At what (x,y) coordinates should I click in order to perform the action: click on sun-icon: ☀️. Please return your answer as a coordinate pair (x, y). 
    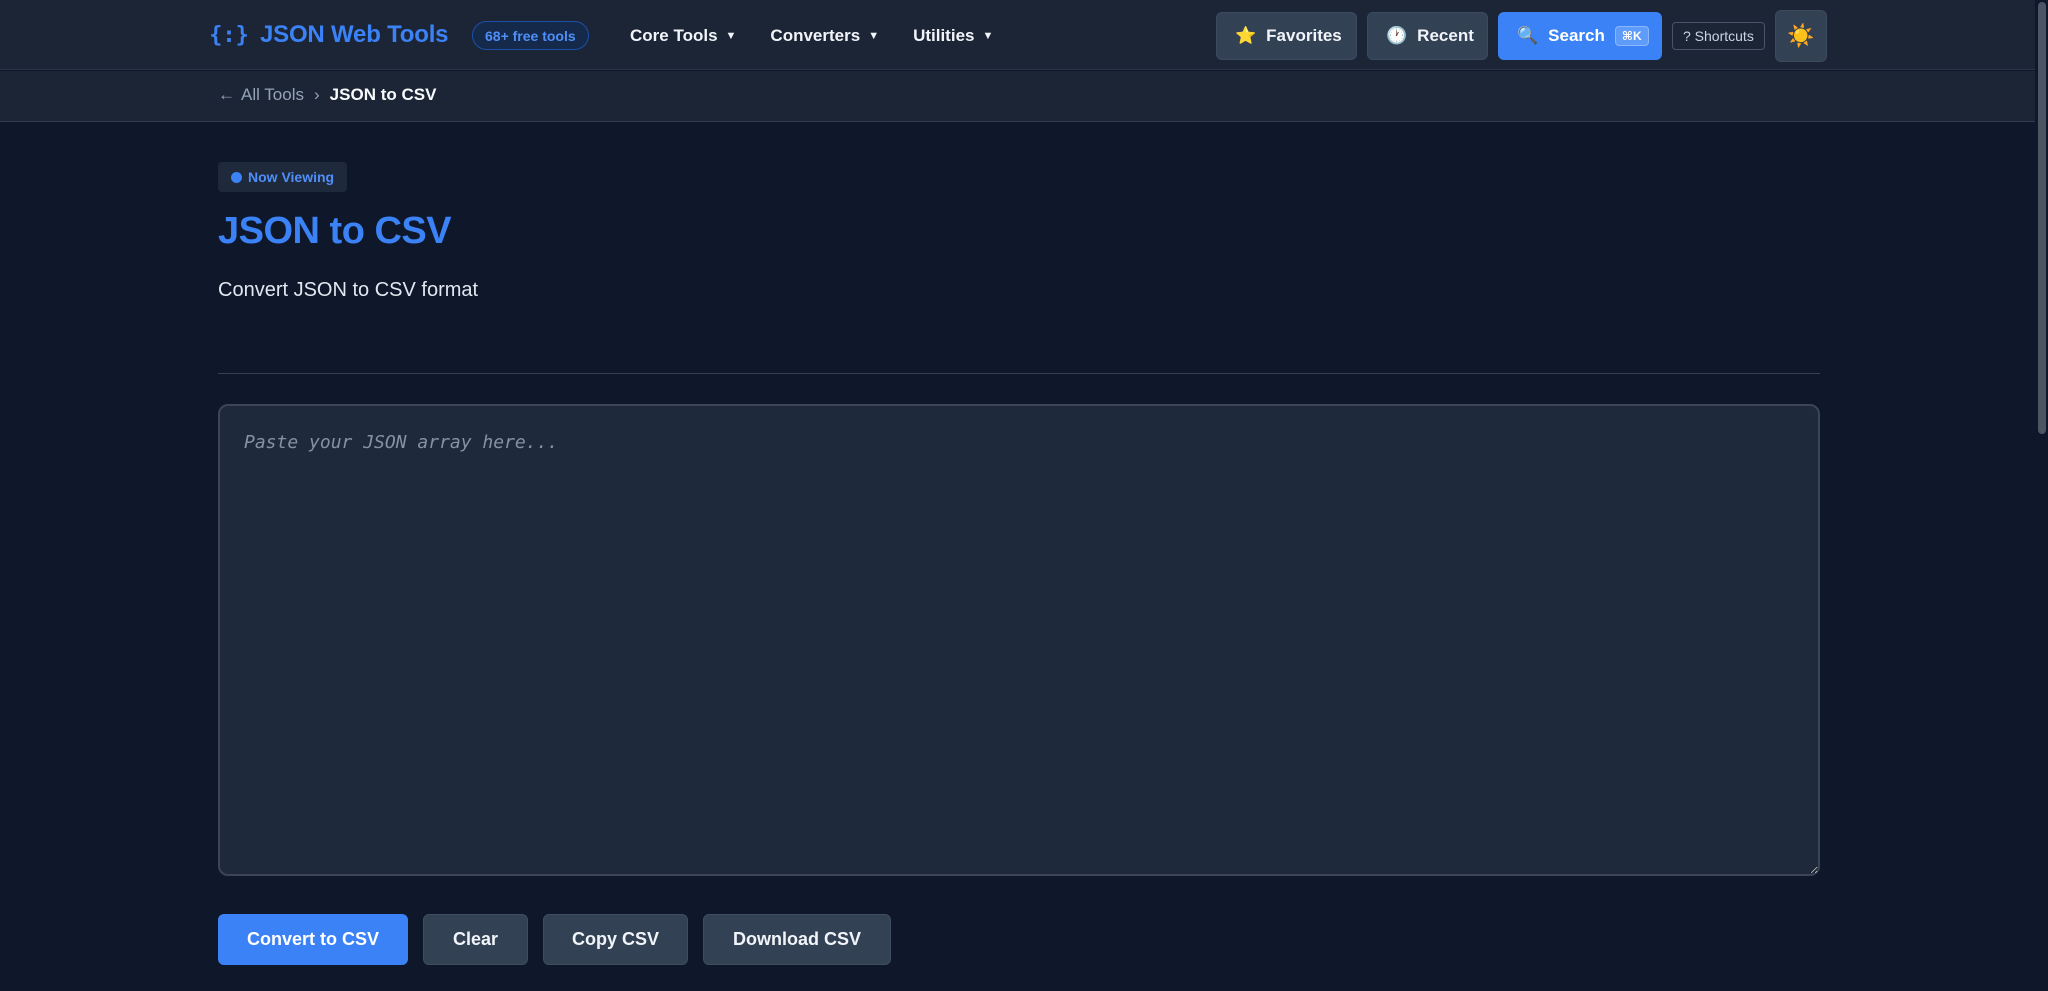
    Looking at the image, I should click on (1801, 35).